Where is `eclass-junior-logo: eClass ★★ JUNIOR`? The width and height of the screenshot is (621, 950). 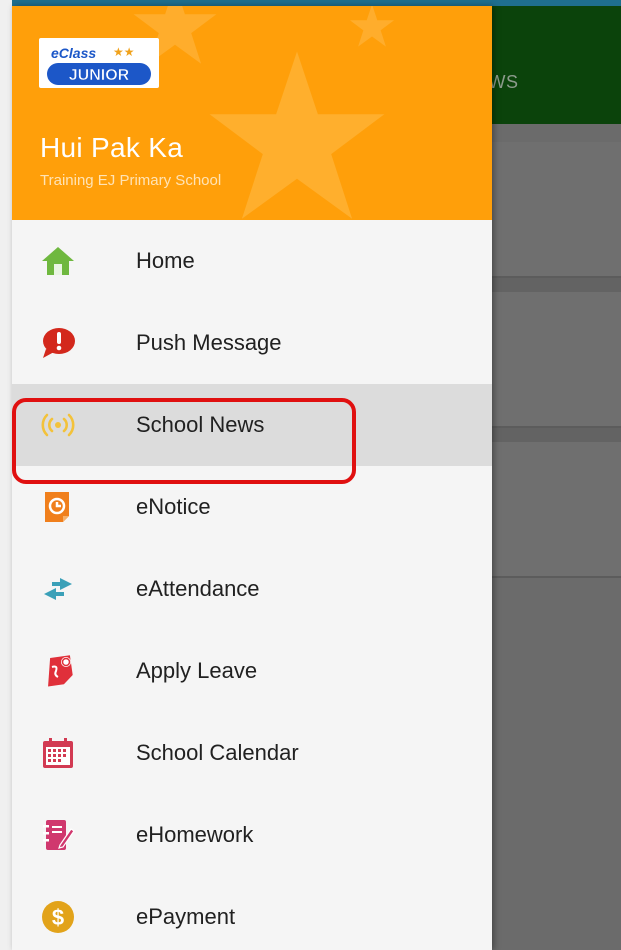 eclass-junior-logo: eClass ★★ JUNIOR is located at coordinates (99, 63).